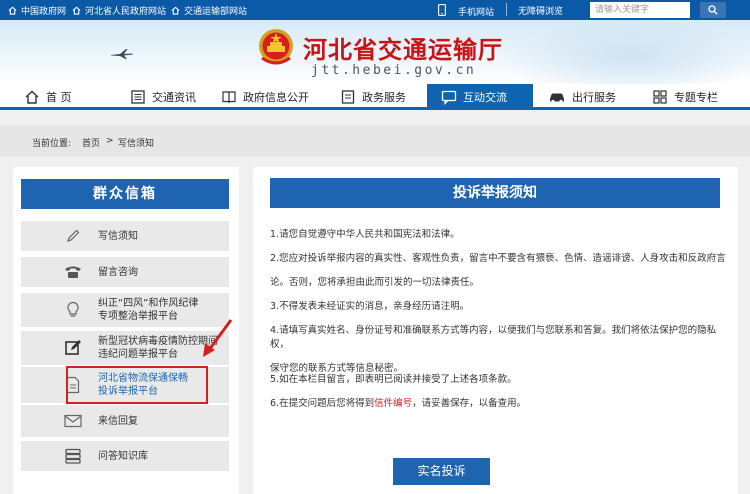  Describe the element at coordinates (449, 97) in the screenshot. I see `chat-icon` at that location.